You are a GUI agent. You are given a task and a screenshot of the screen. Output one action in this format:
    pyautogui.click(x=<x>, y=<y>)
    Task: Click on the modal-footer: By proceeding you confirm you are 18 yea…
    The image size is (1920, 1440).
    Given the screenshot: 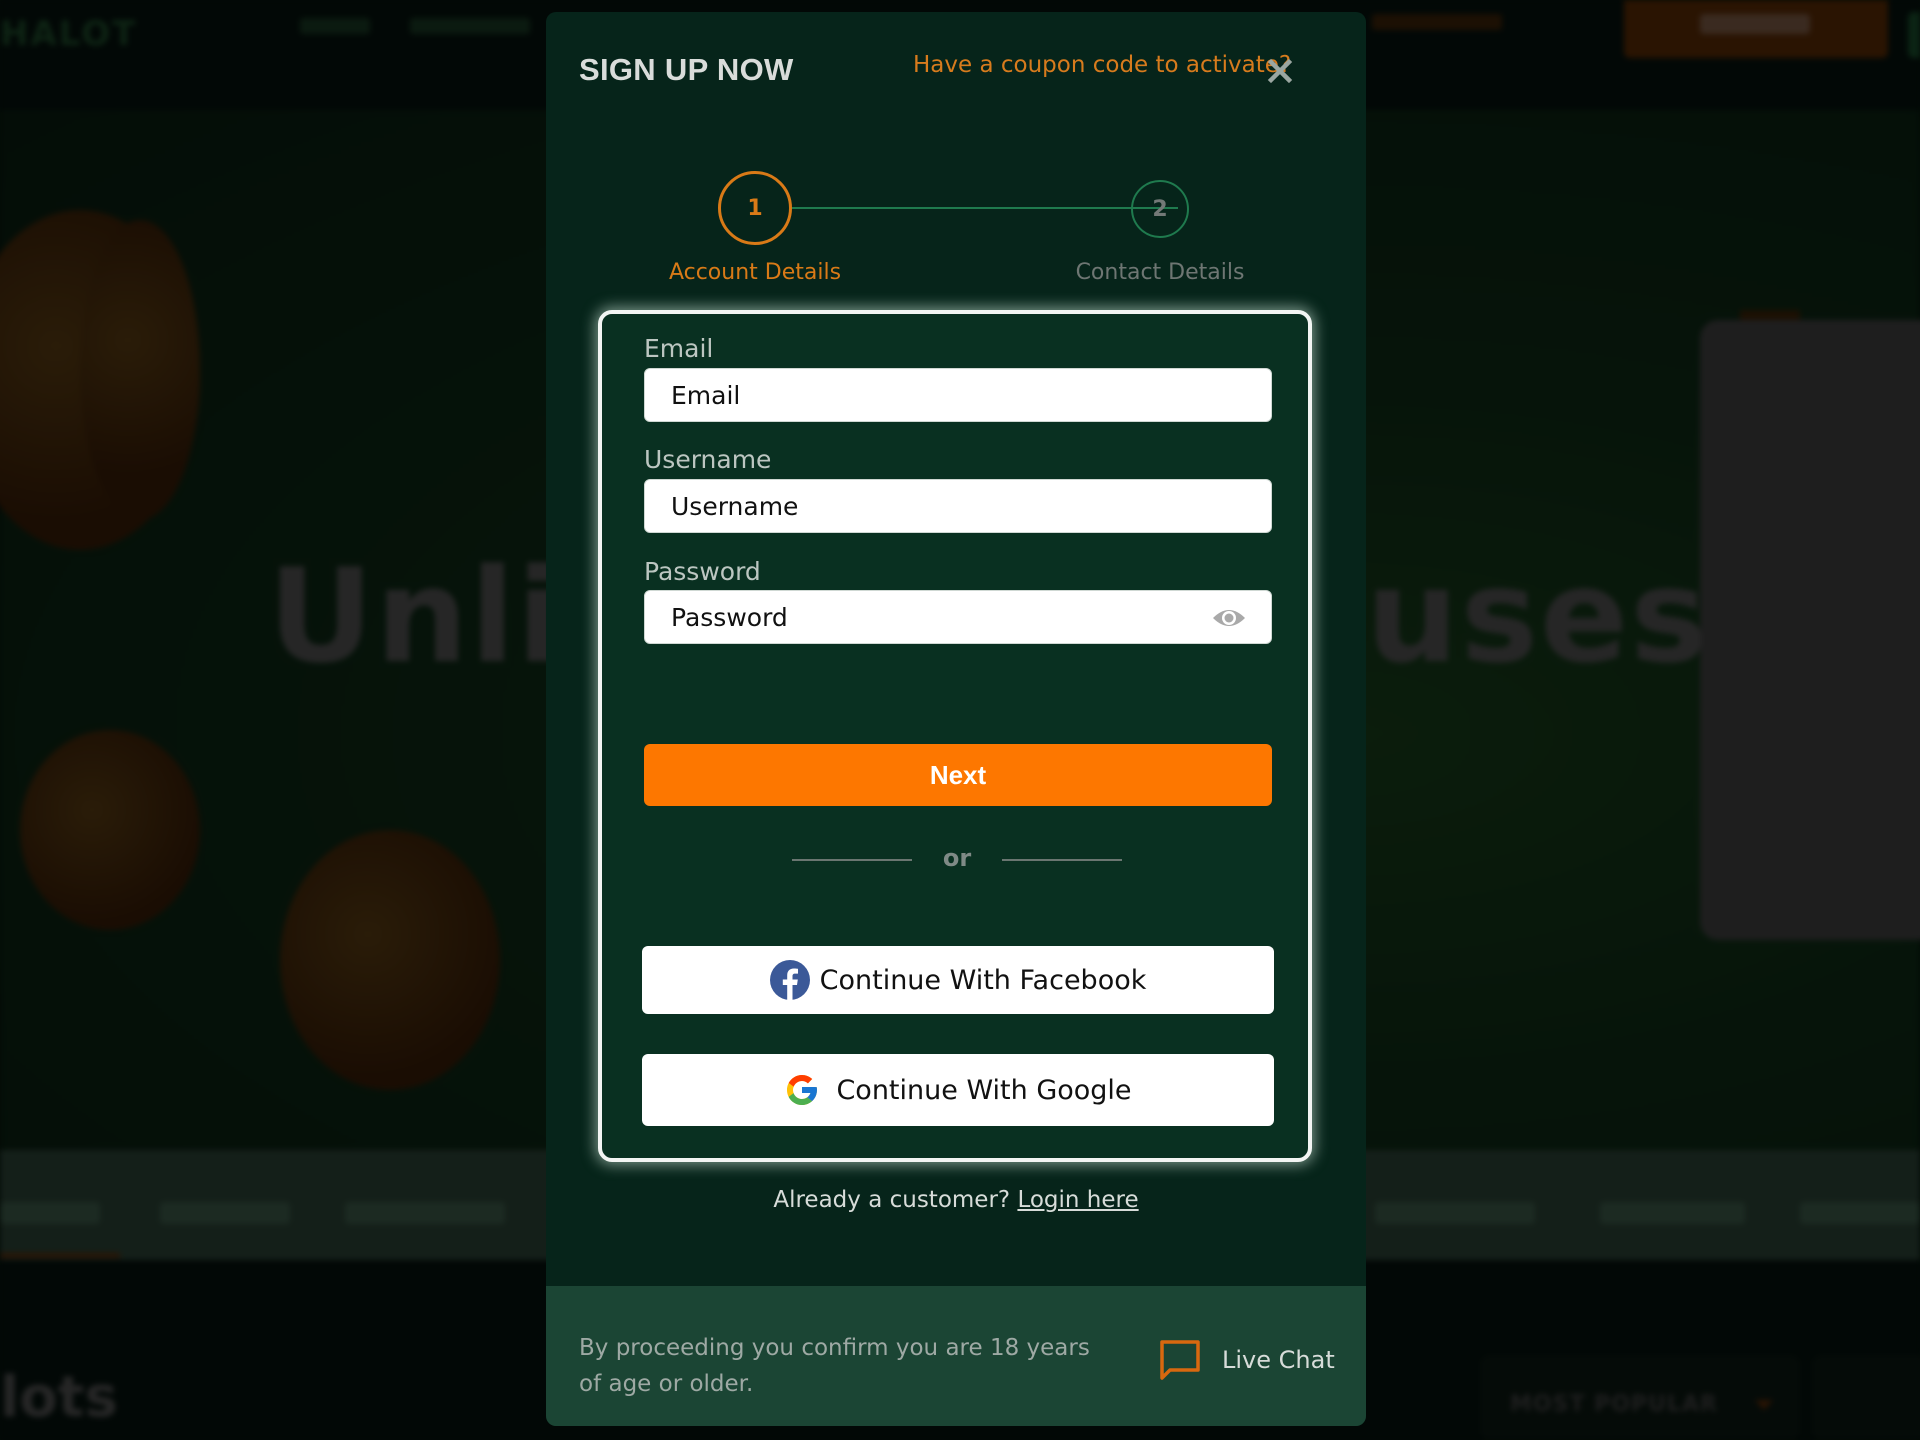 What is the action you would take?
    pyautogui.click(x=956, y=1356)
    